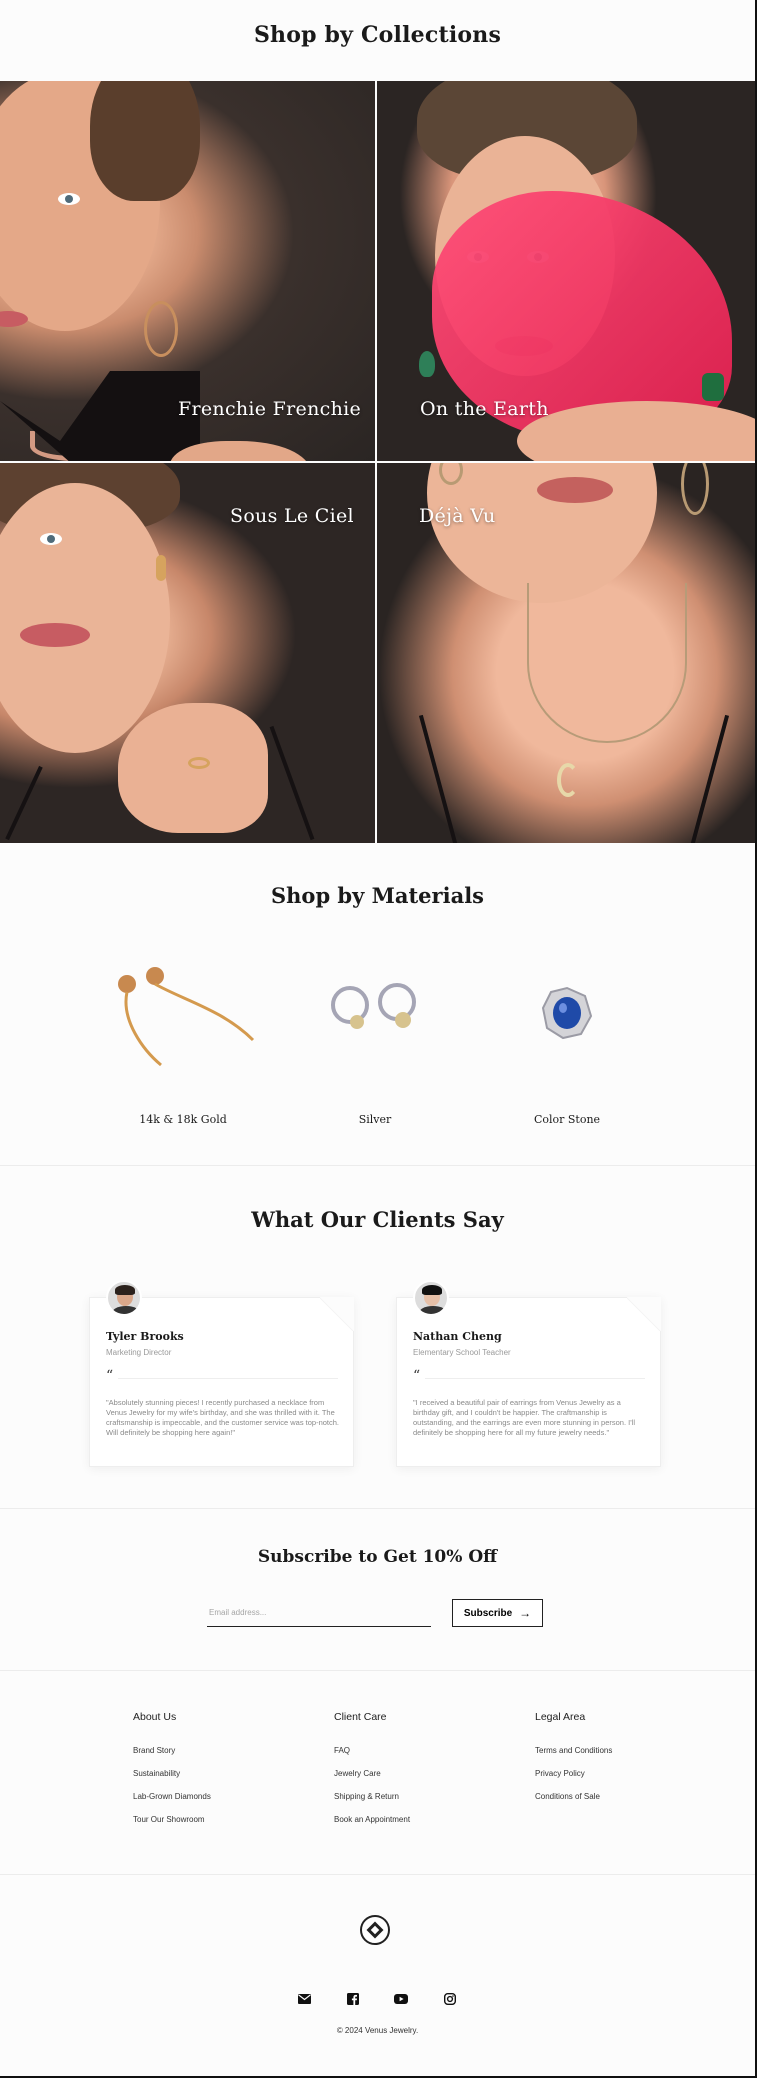 The width and height of the screenshot is (757, 2078). Describe the element at coordinates (233, 1750) in the screenshot. I see `footer-link: Brand Story` at that location.